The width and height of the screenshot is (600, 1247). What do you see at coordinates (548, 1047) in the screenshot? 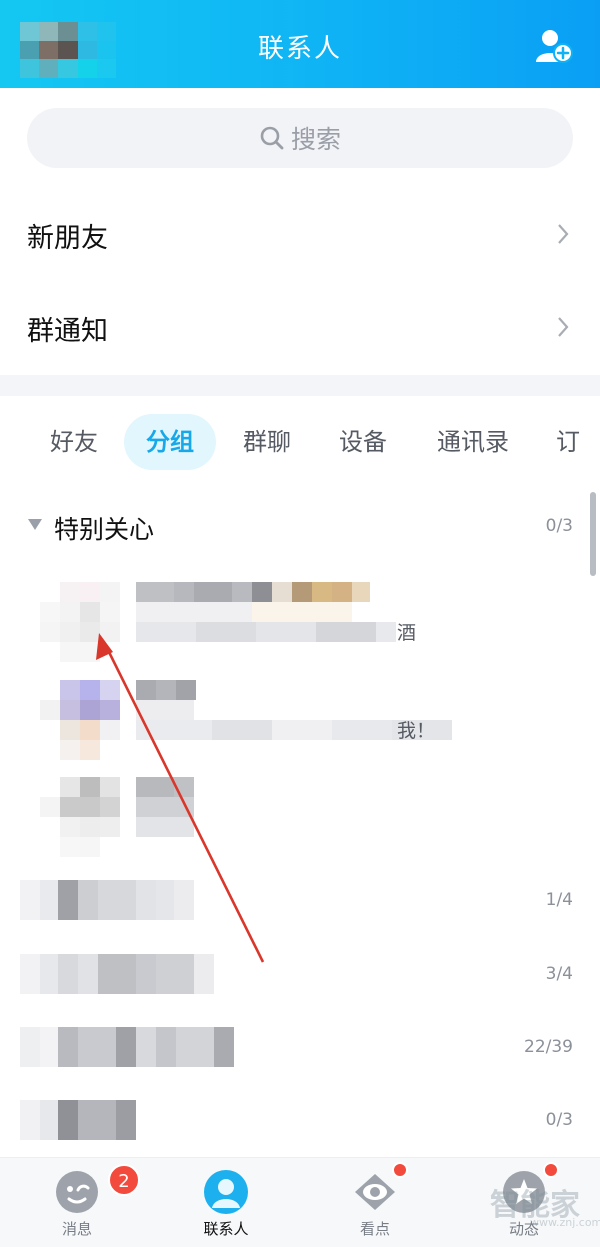
I see `group-count: 22/39` at bounding box center [548, 1047].